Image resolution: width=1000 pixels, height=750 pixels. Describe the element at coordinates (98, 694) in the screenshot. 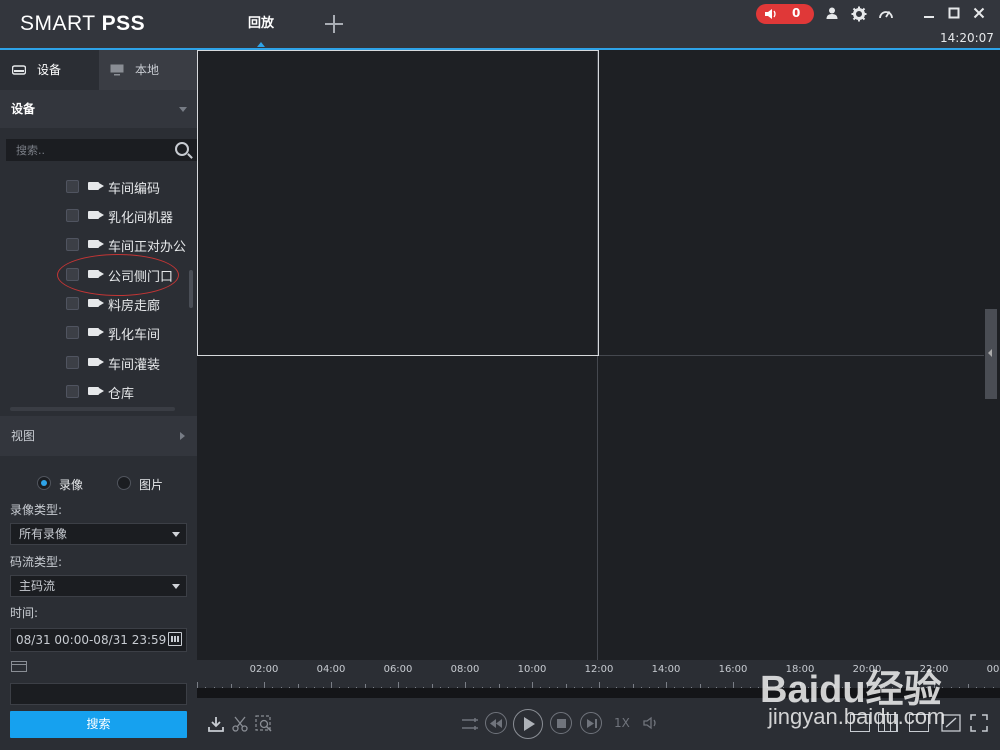

I see `card-number-field` at that location.